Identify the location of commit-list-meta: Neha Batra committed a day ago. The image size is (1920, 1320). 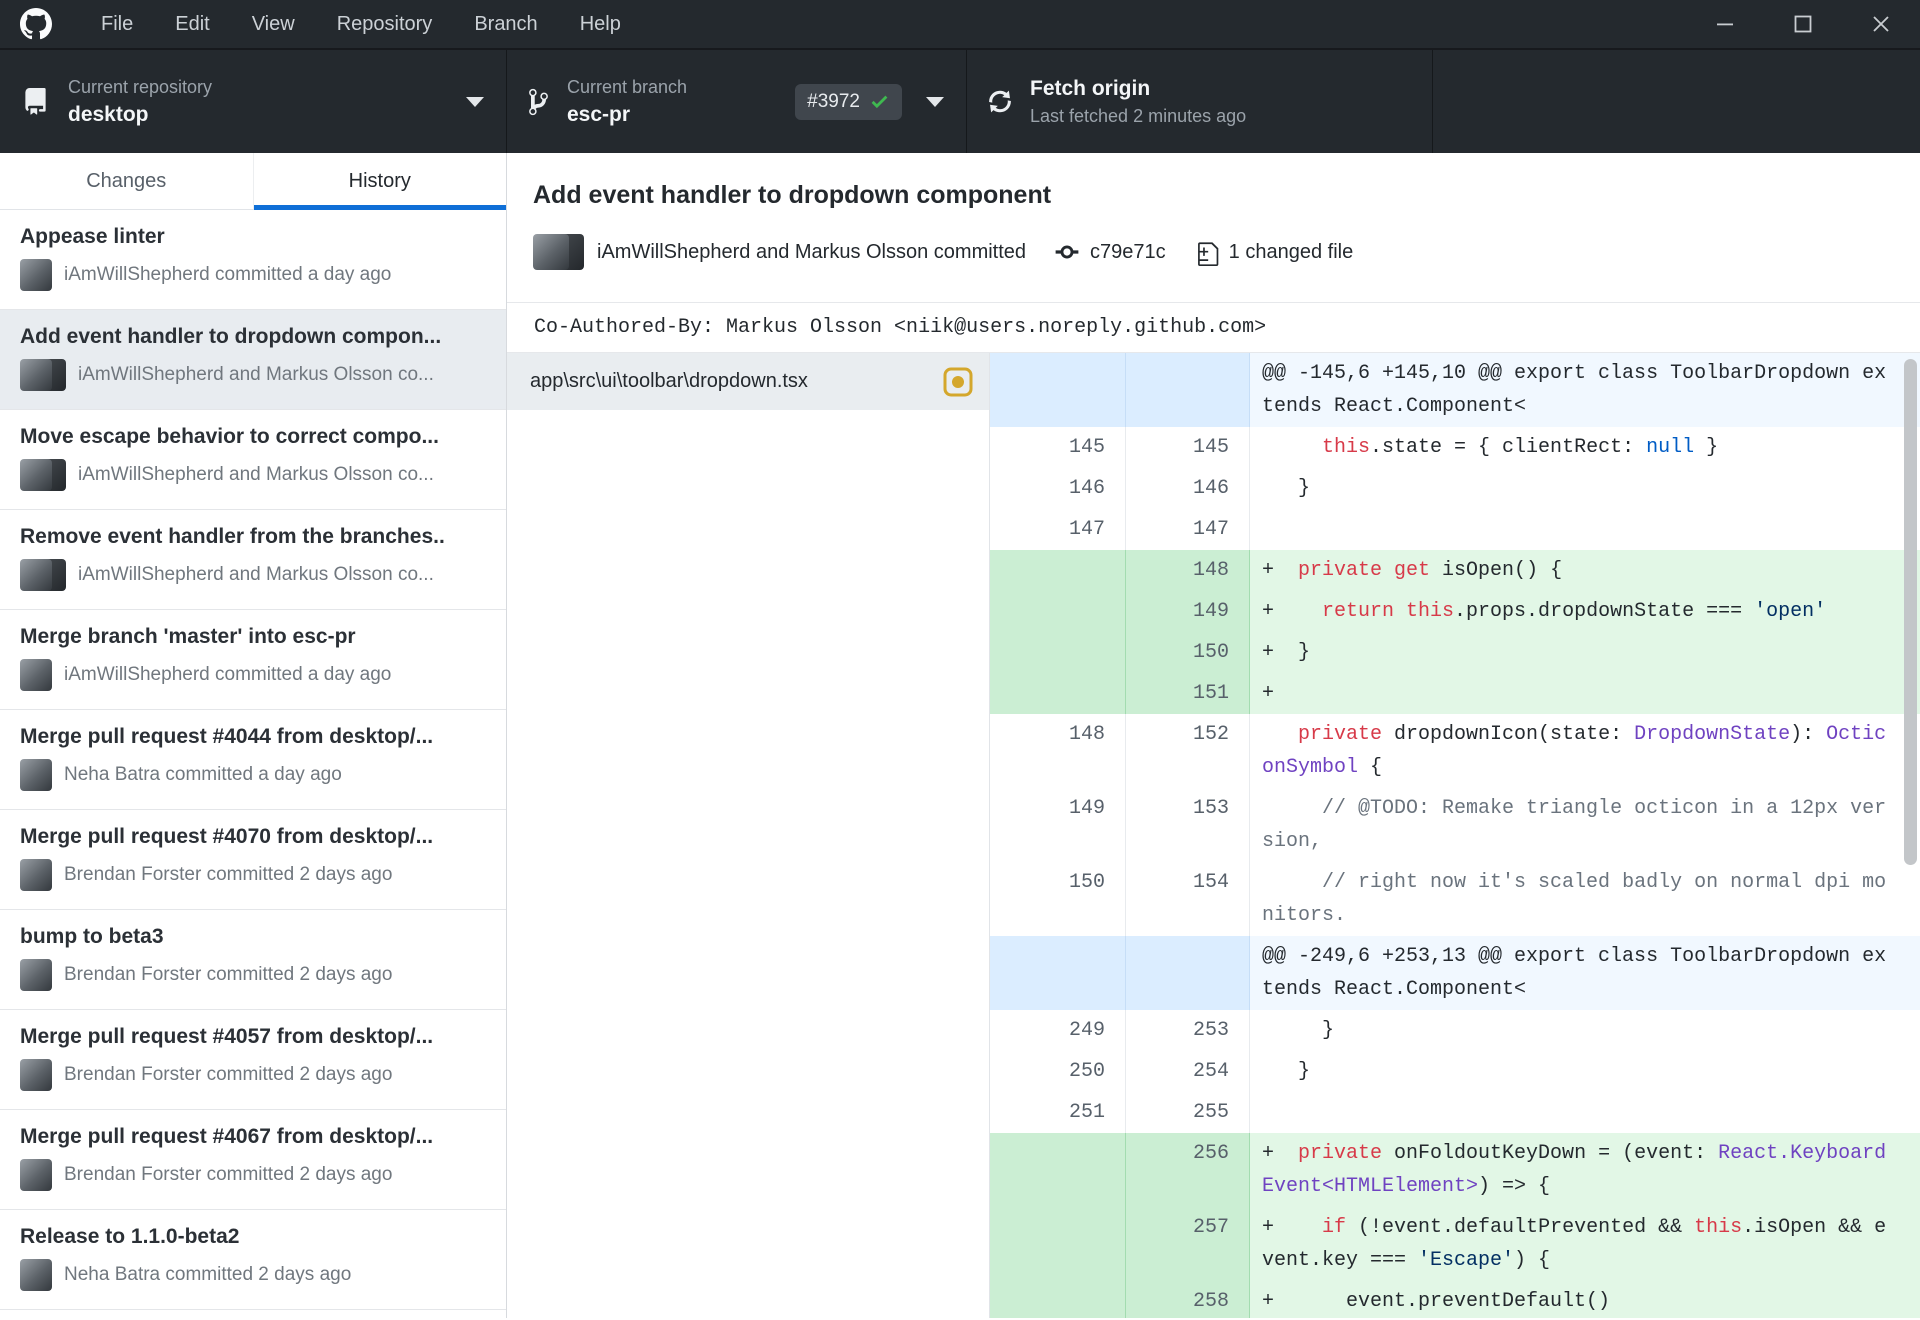
(253, 775).